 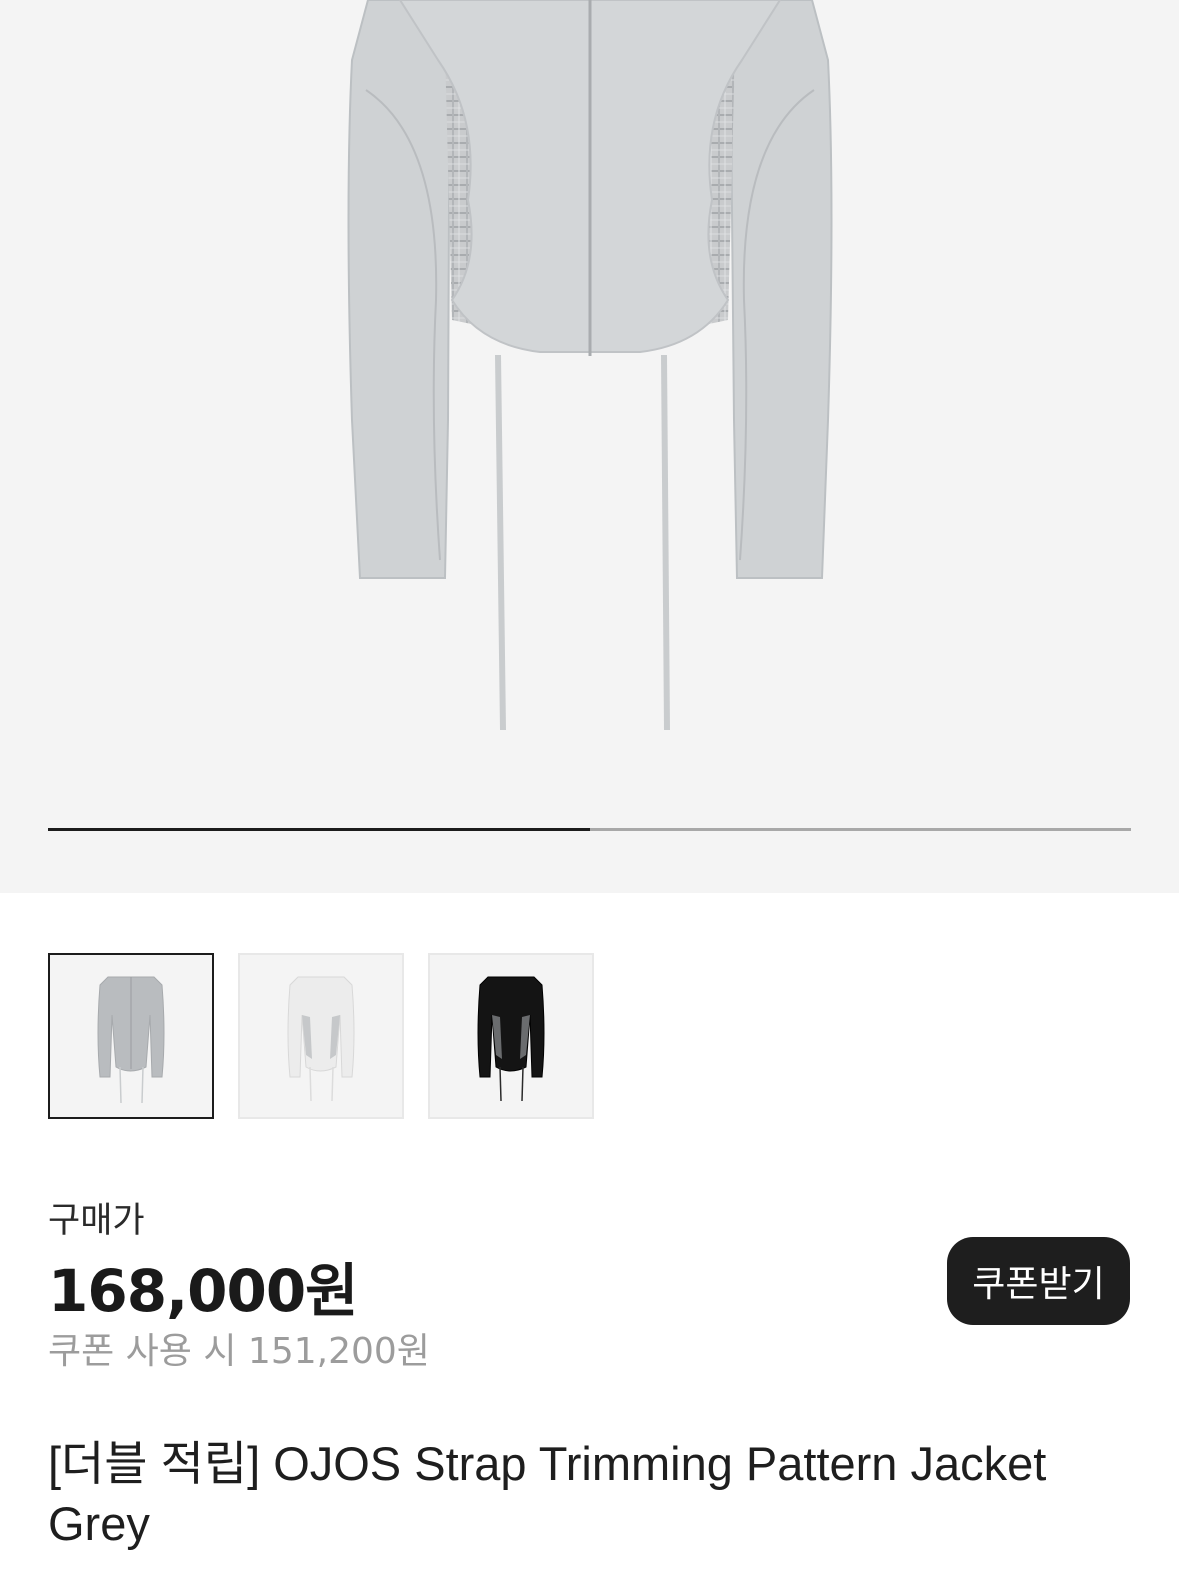 What do you see at coordinates (131, 1040) in the screenshot?
I see `jacket-grey-image` at bounding box center [131, 1040].